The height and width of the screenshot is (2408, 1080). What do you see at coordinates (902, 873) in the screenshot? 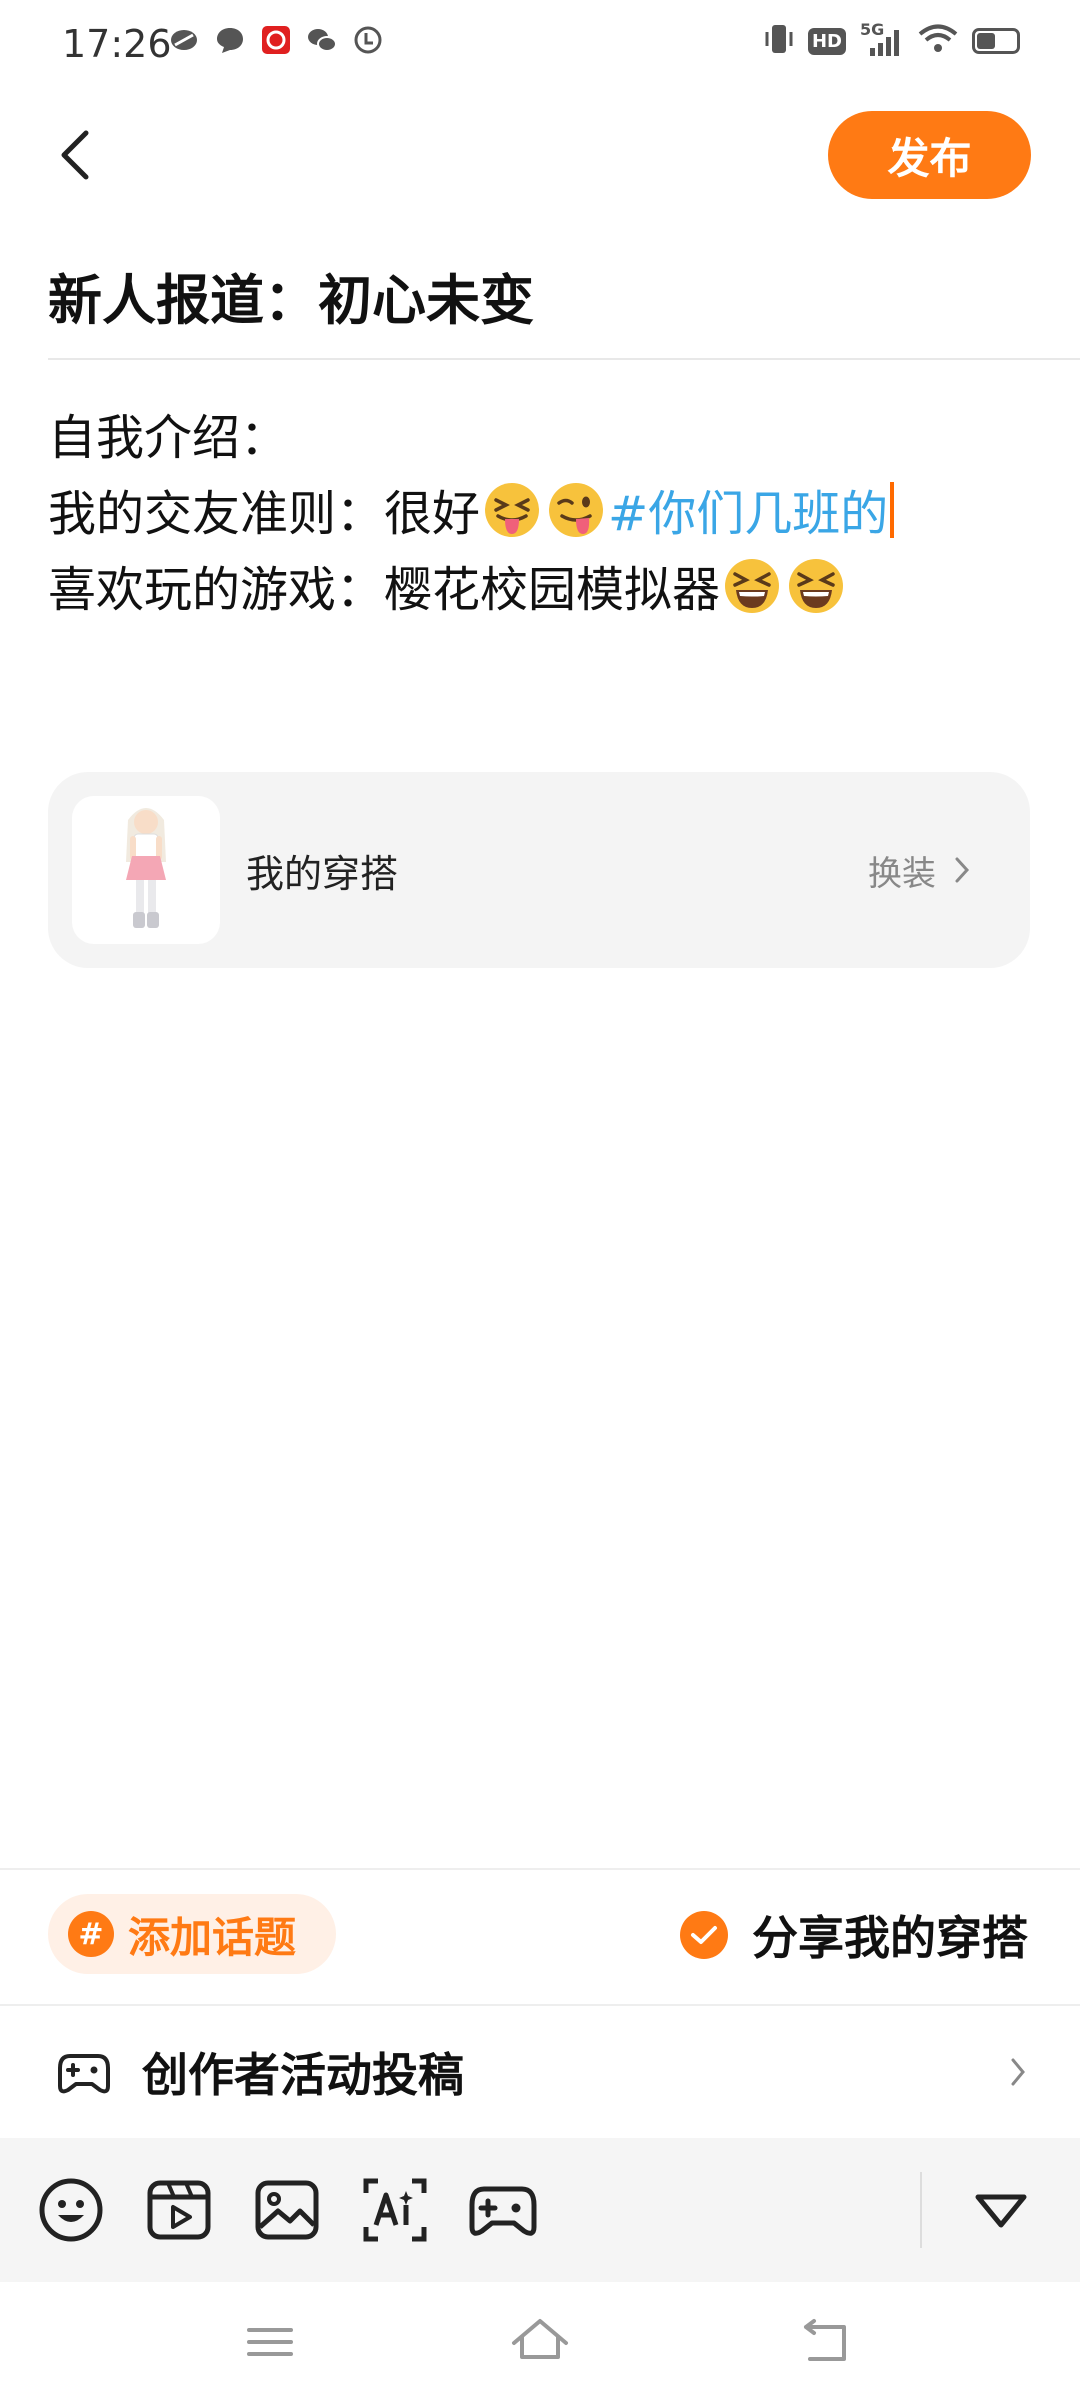
I see `change-outfit-label: 换装` at bounding box center [902, 873].